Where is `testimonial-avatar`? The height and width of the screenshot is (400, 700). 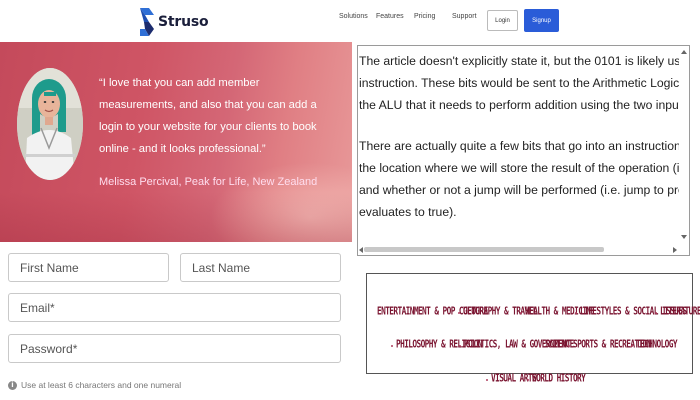
testimonial-avatar is located at coordinates (50, 124).